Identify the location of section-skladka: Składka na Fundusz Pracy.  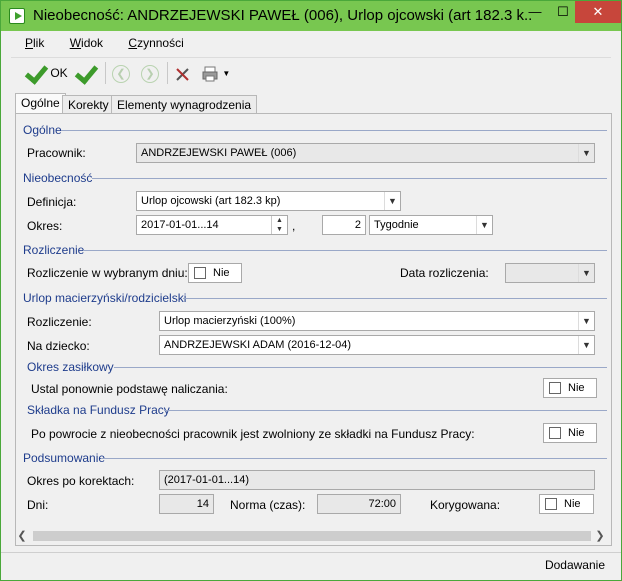
(98, 410).